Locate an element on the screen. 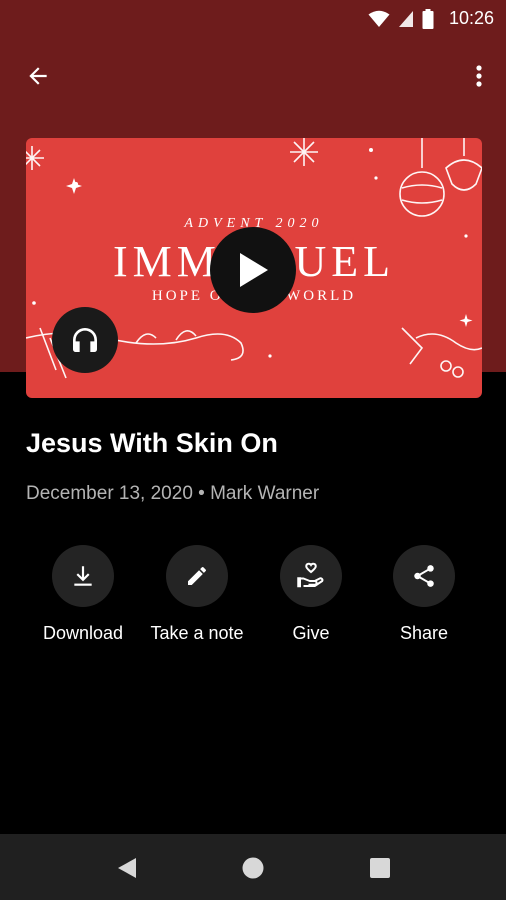 This screenshot has height=900, width=506. triangle-back-icon is located at coordinates (127, 868).